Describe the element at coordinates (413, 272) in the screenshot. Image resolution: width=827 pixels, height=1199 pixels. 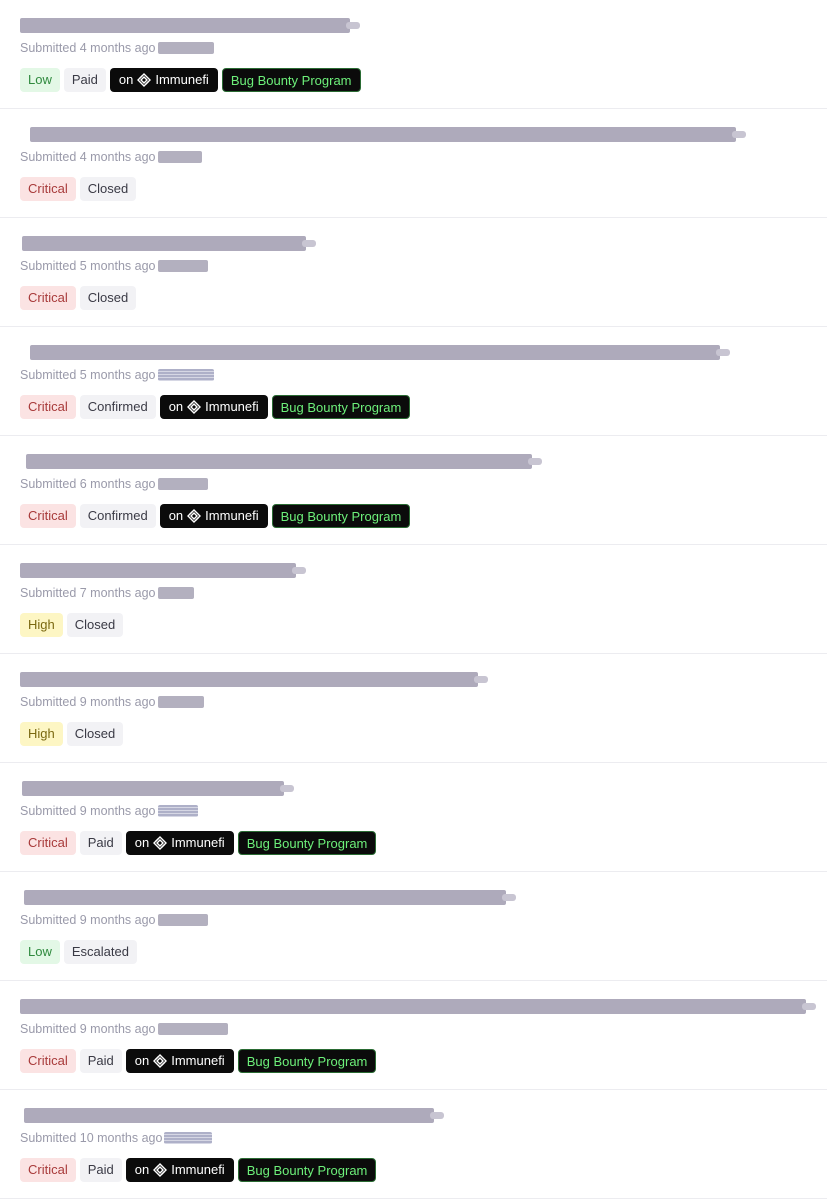
I see `report-item: Submitted 5 months ago Critical Closed` at that location.